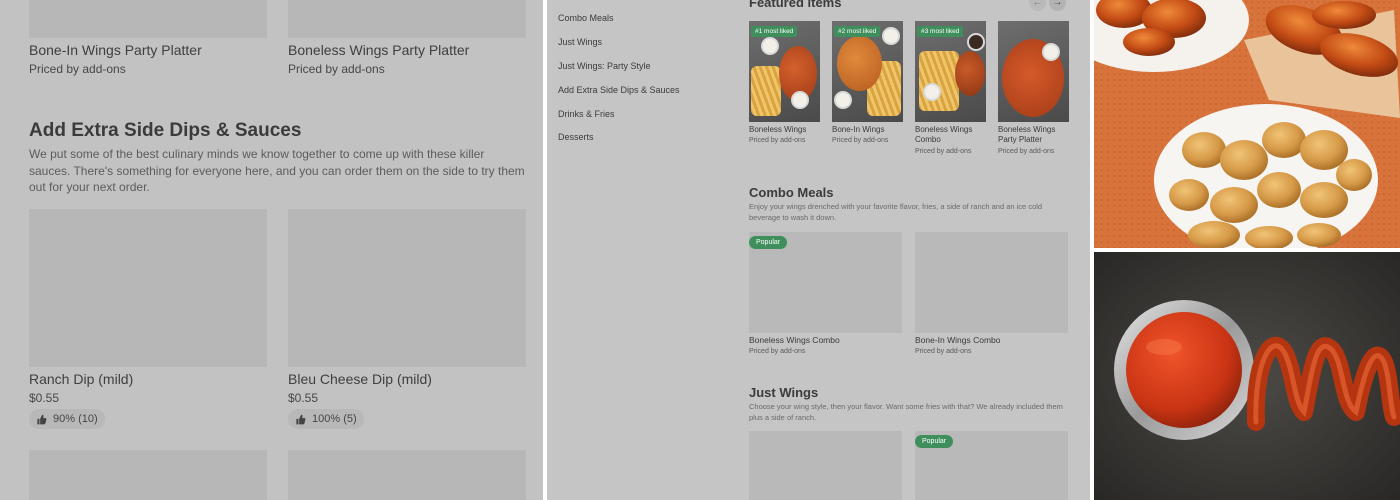 The width and height of the screenshot is (1400, 500). Describe the element at coordinates (867, 71) in the screenshot. I see `featured-item-image: #2 most liked` at that location.